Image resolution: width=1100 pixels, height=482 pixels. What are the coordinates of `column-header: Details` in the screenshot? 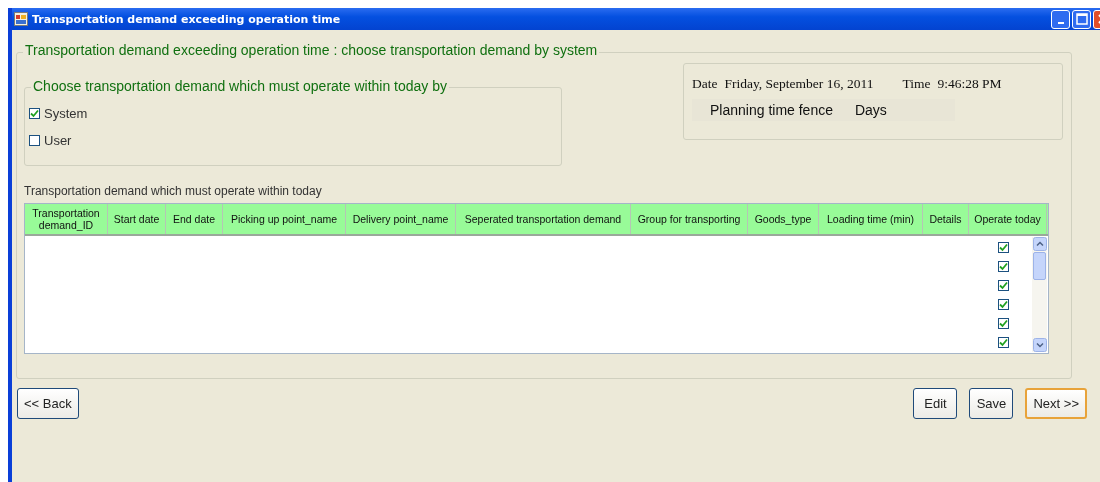 It's located at (946, 219).